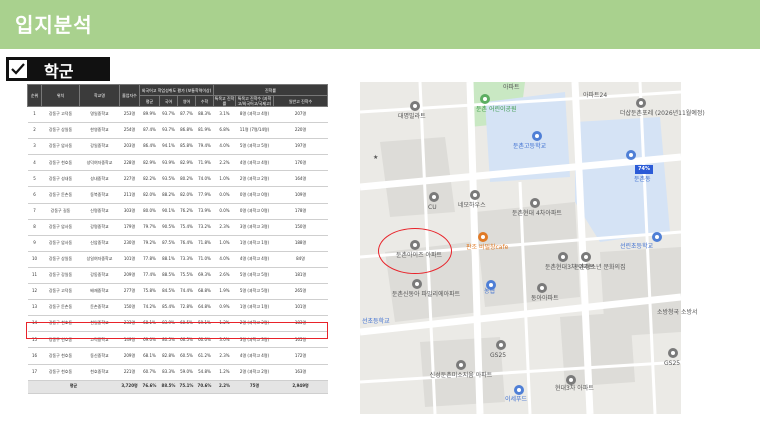  What do you see at coordinates (300, 372) in the screenshot?
I see `cell-adv: 163명` at bounding box center [300, 372].